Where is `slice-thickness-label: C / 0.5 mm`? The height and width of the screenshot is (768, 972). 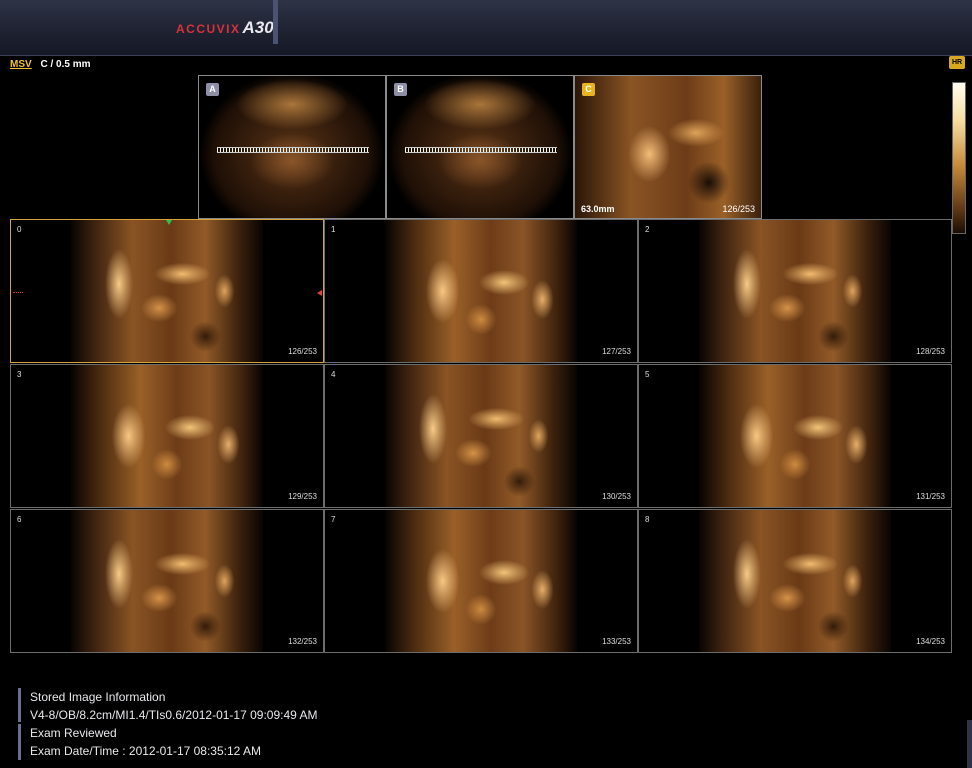 slice-thickness-label: C / 0.5 mm is located at coordinates (65, 64).